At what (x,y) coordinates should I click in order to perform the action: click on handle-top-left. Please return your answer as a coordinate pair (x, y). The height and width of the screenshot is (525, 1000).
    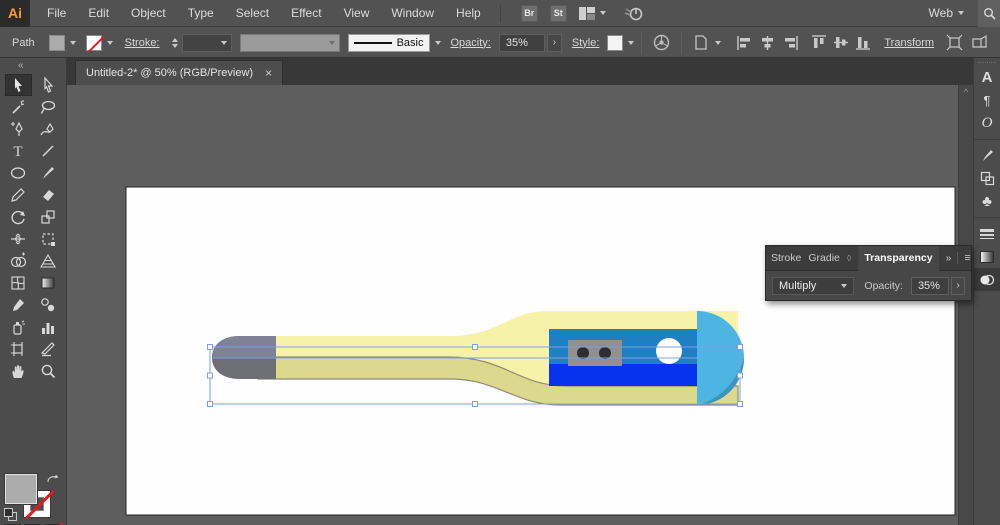
    Looking at the image, I should click on (210, 347).